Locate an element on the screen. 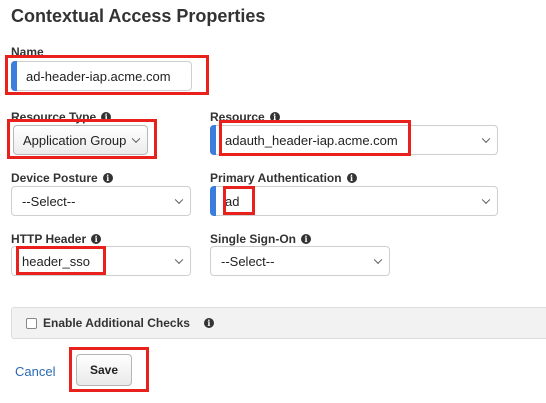 This screenshot has width=546, height=403. resource-type-value: Application Group is located at coordinates (75, 140).